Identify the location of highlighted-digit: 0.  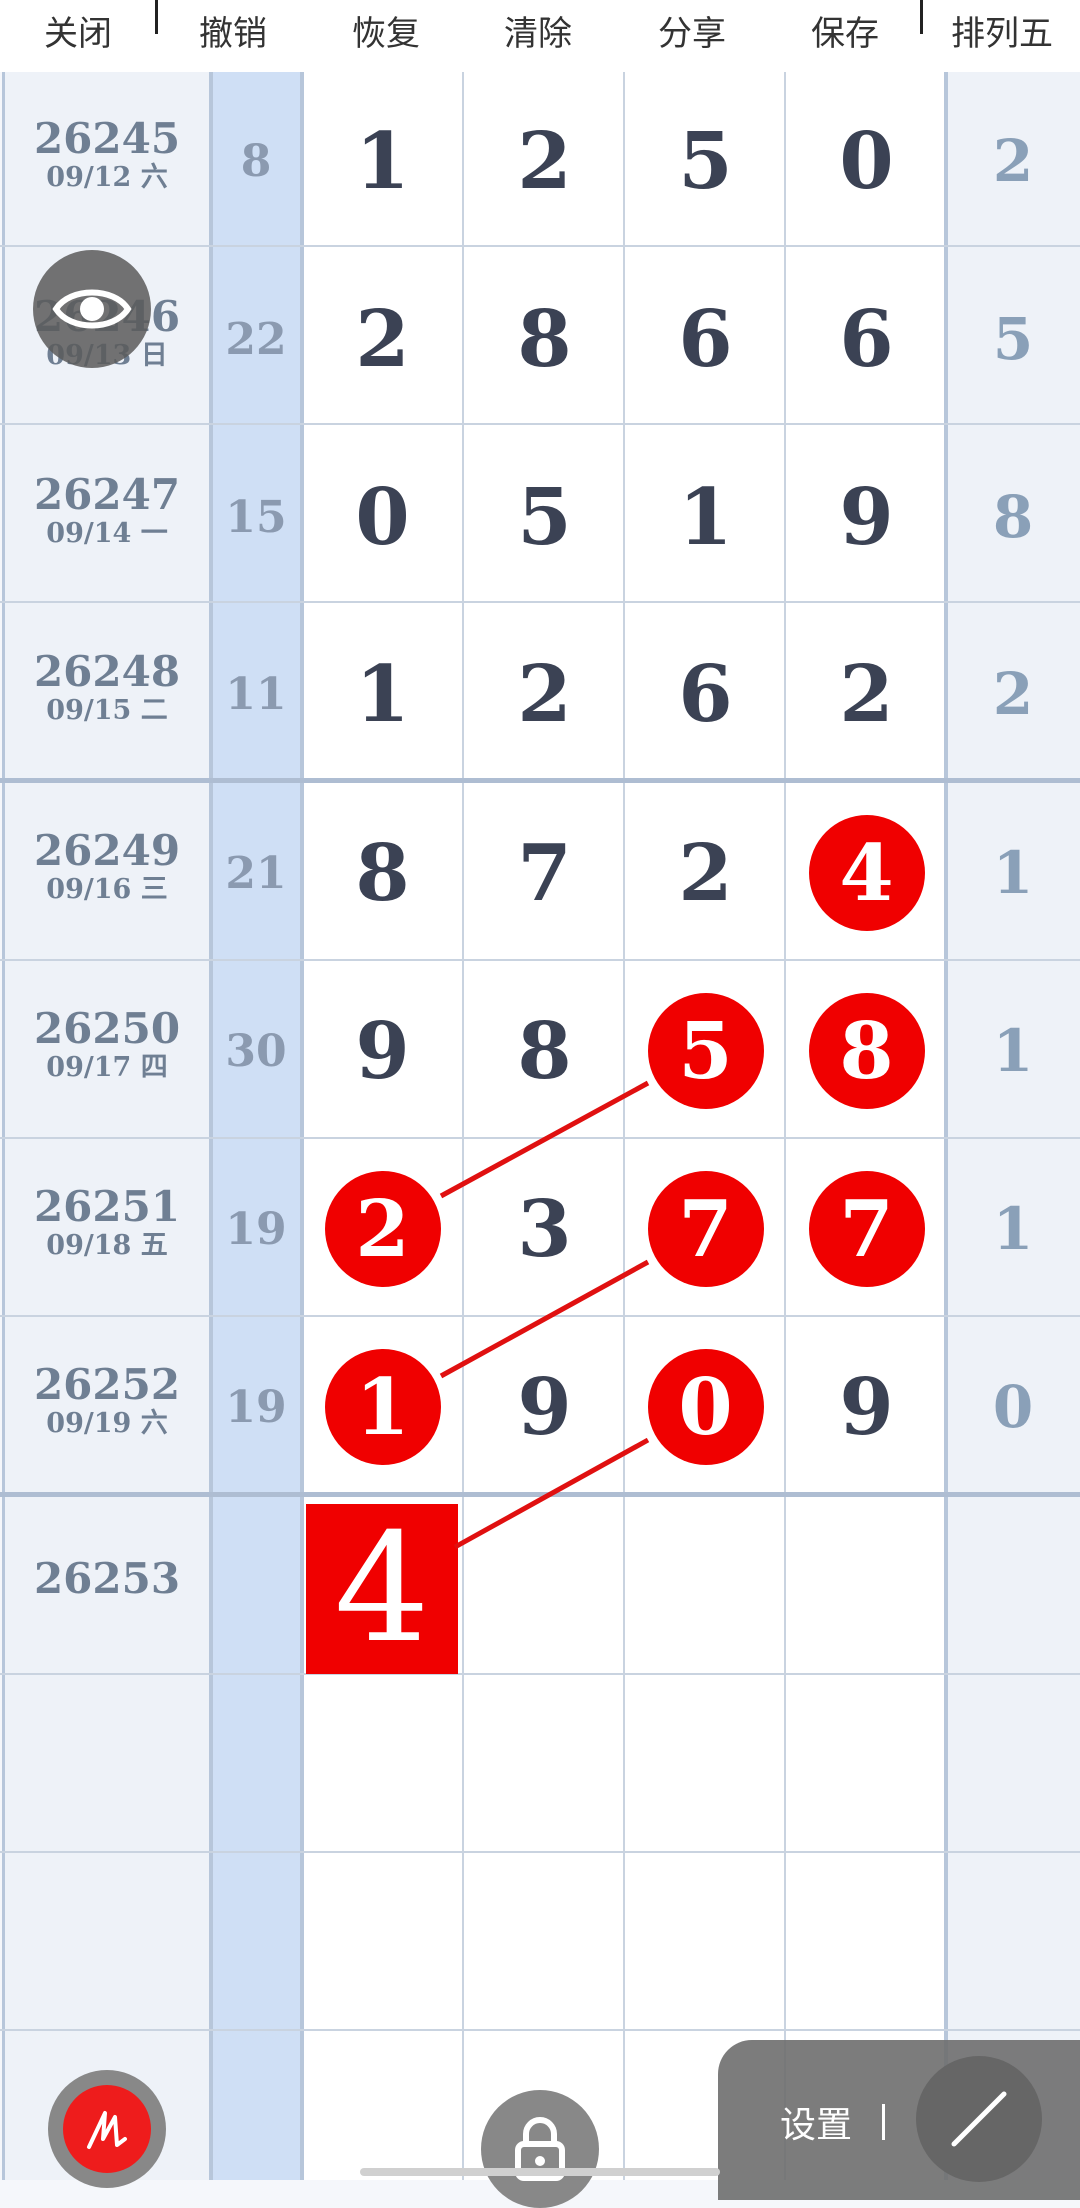
(705, 1407).